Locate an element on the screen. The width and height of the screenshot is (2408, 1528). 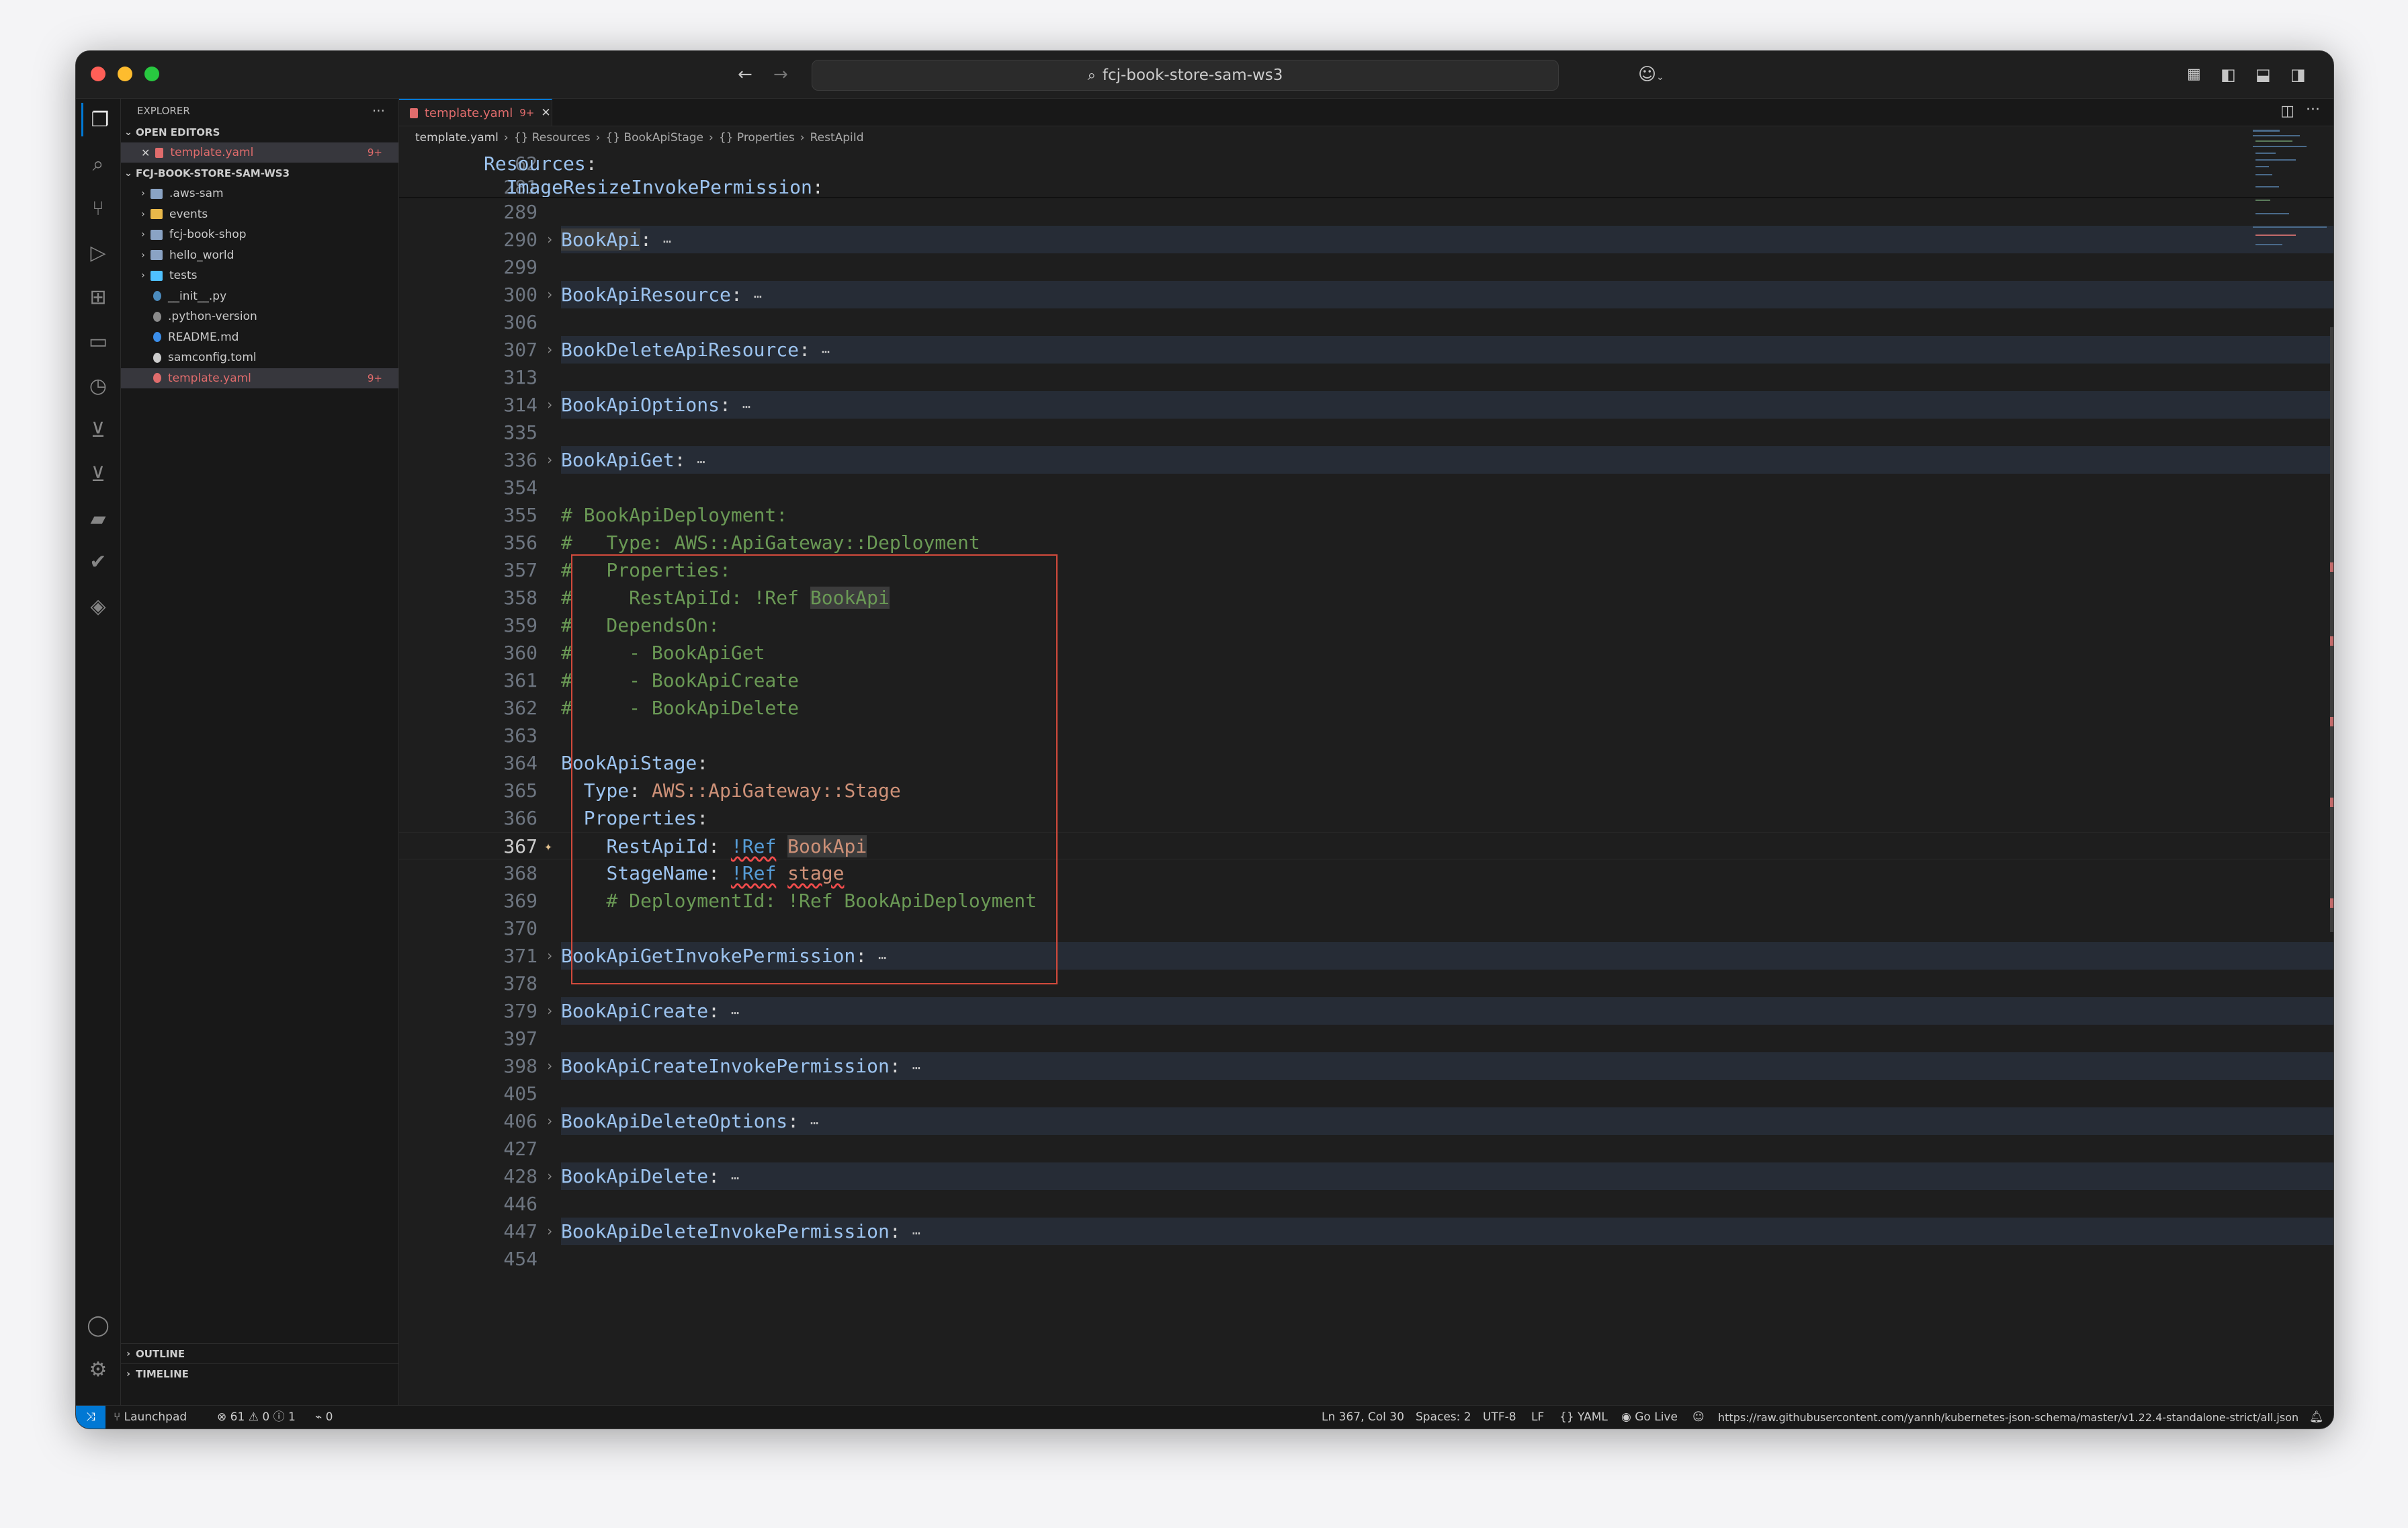
code-line: 360 # - BookApiGet is located at coordinates (1366, 653).